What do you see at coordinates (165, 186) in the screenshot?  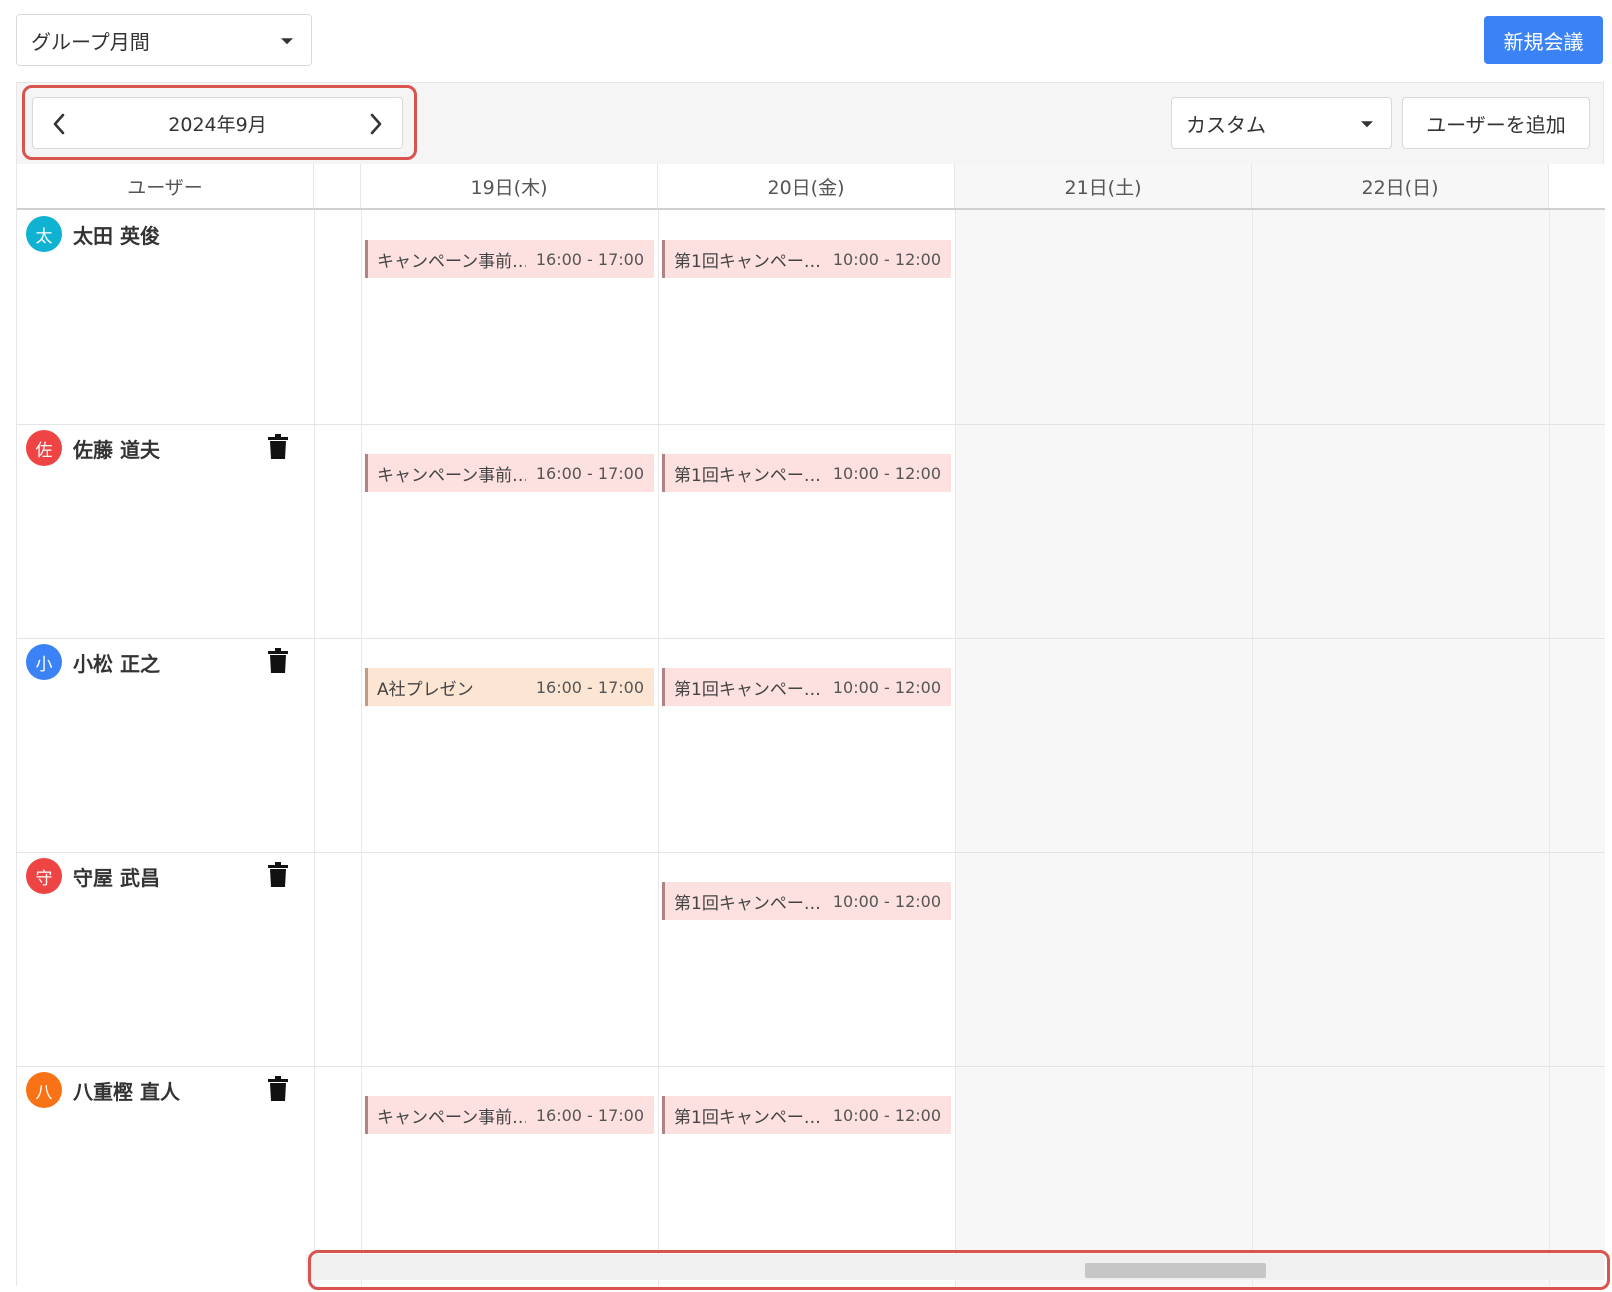 I see `user-column-header: ユーザー` at bounding box center [165, 186].